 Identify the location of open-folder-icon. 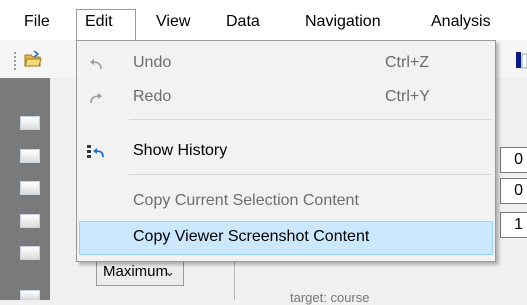
(33, 59).